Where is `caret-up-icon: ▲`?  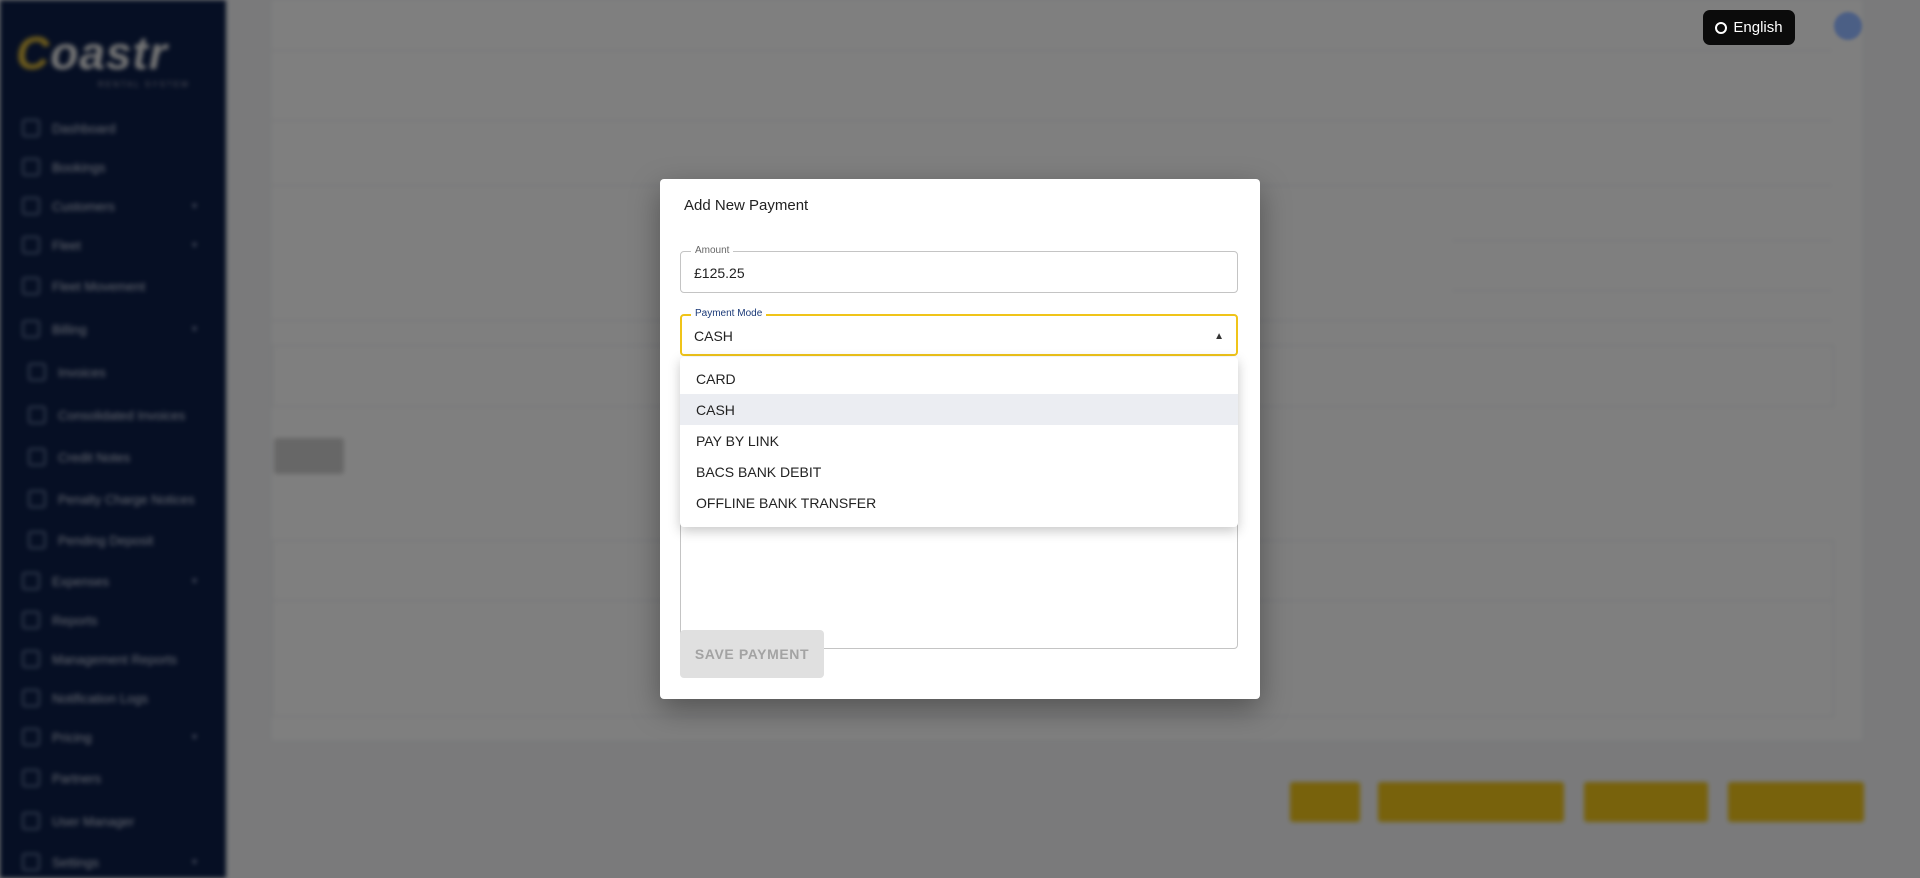 caret-up-icon: ▲ is located at coordinates (1219, 336).